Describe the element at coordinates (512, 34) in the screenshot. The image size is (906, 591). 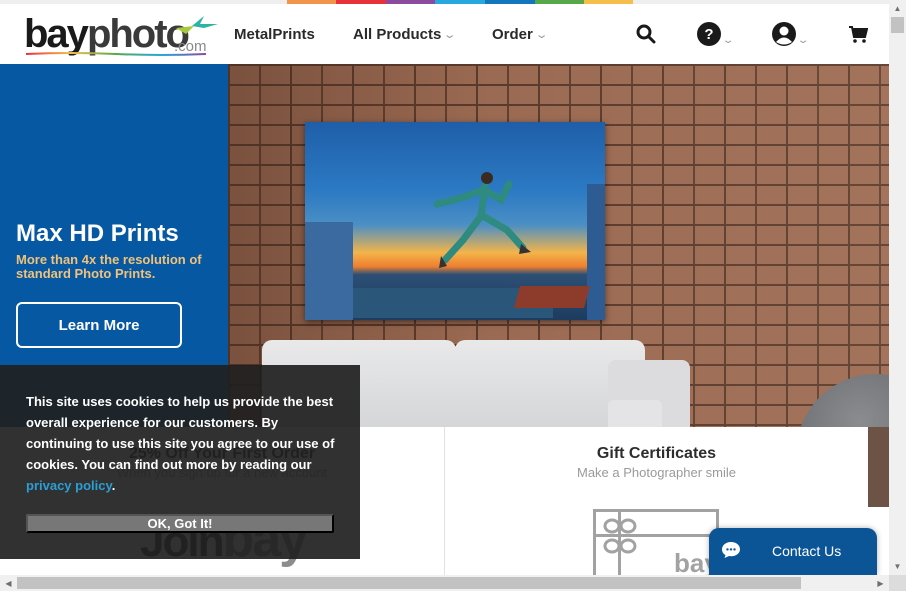
I see `nav-label: Order` at that location.